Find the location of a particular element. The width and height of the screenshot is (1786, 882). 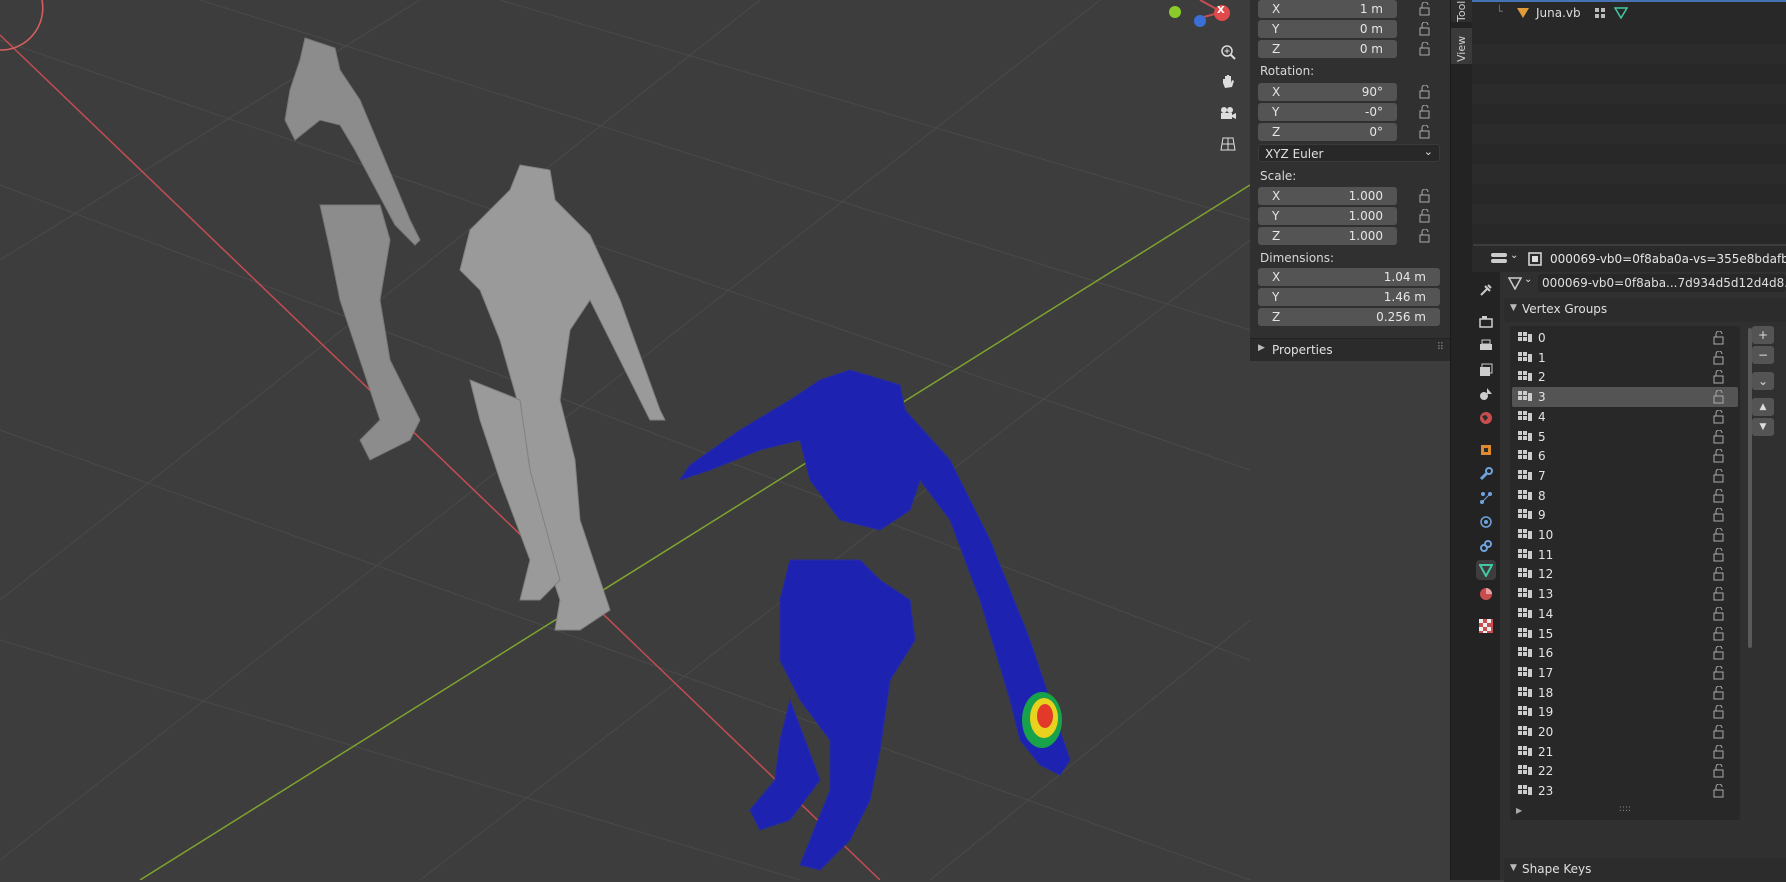

tab-material is located at coordinates (1486, 594).